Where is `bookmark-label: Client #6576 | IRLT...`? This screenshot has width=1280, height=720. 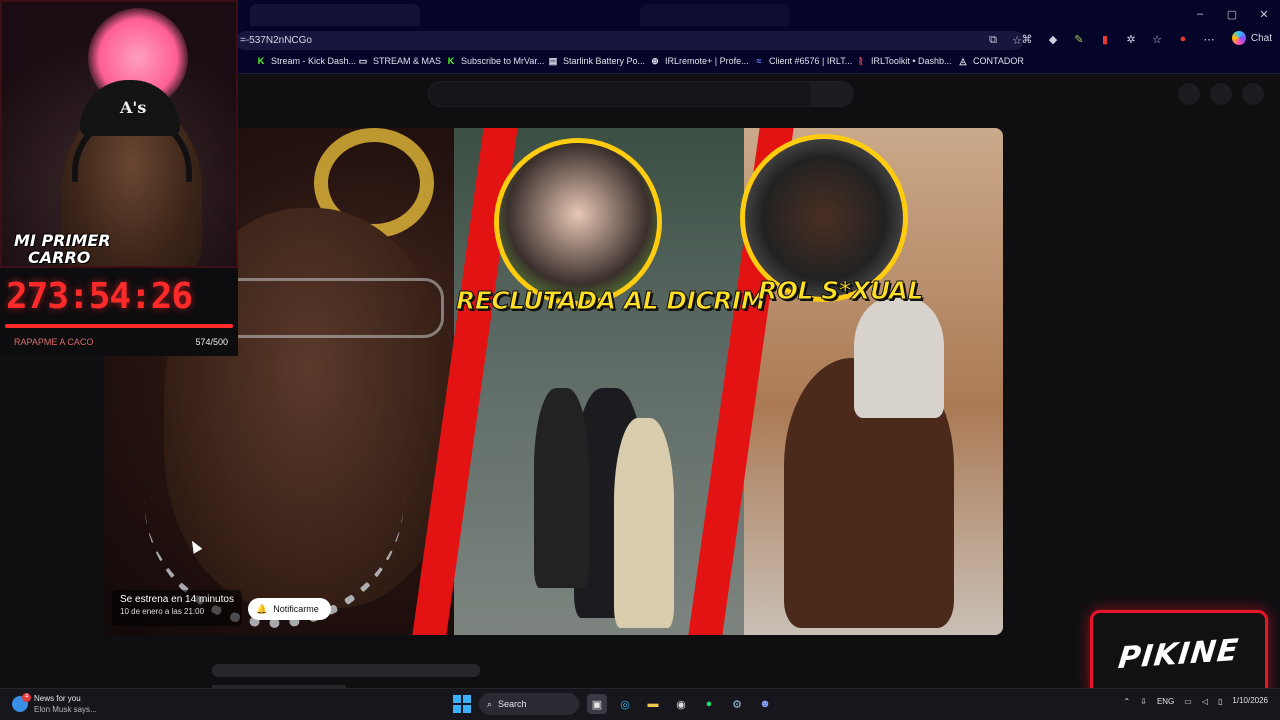
bookmark-label: Client #6576 | IRLT... is located at coordinates (811, 61).